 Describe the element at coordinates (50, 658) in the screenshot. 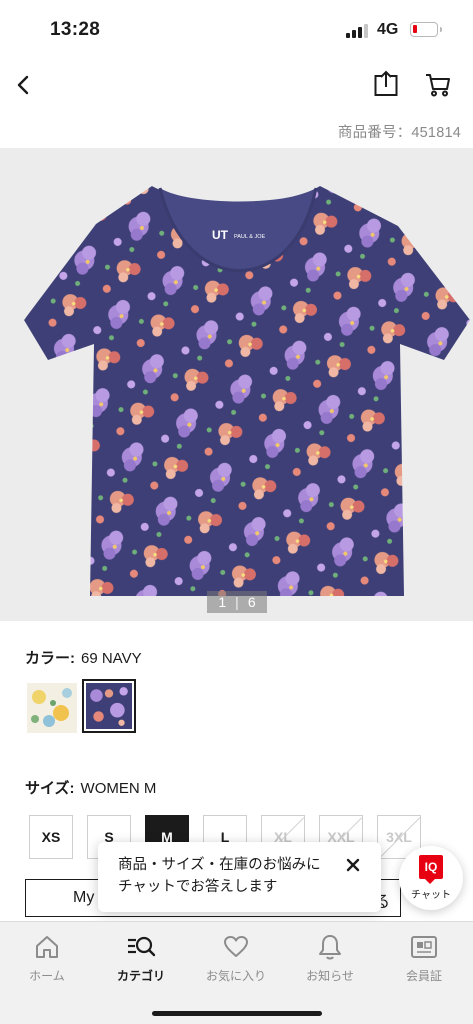

I see `color-label: カラー:` at that location.